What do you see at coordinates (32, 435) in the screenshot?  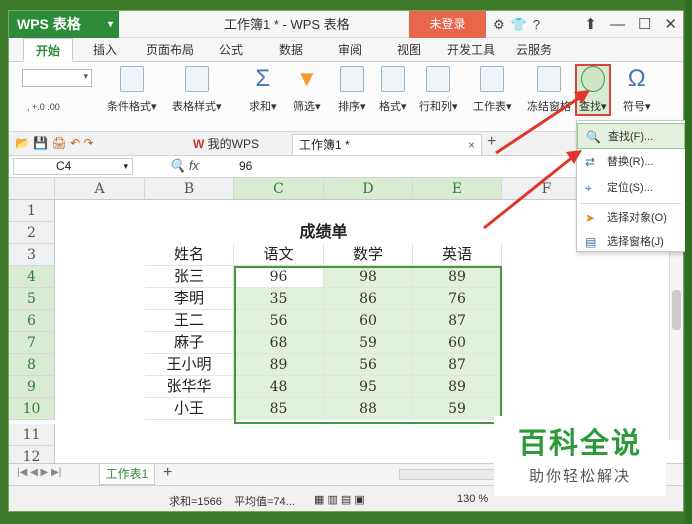 I see `row-header-11: 11` at bounding box center [32, 435].